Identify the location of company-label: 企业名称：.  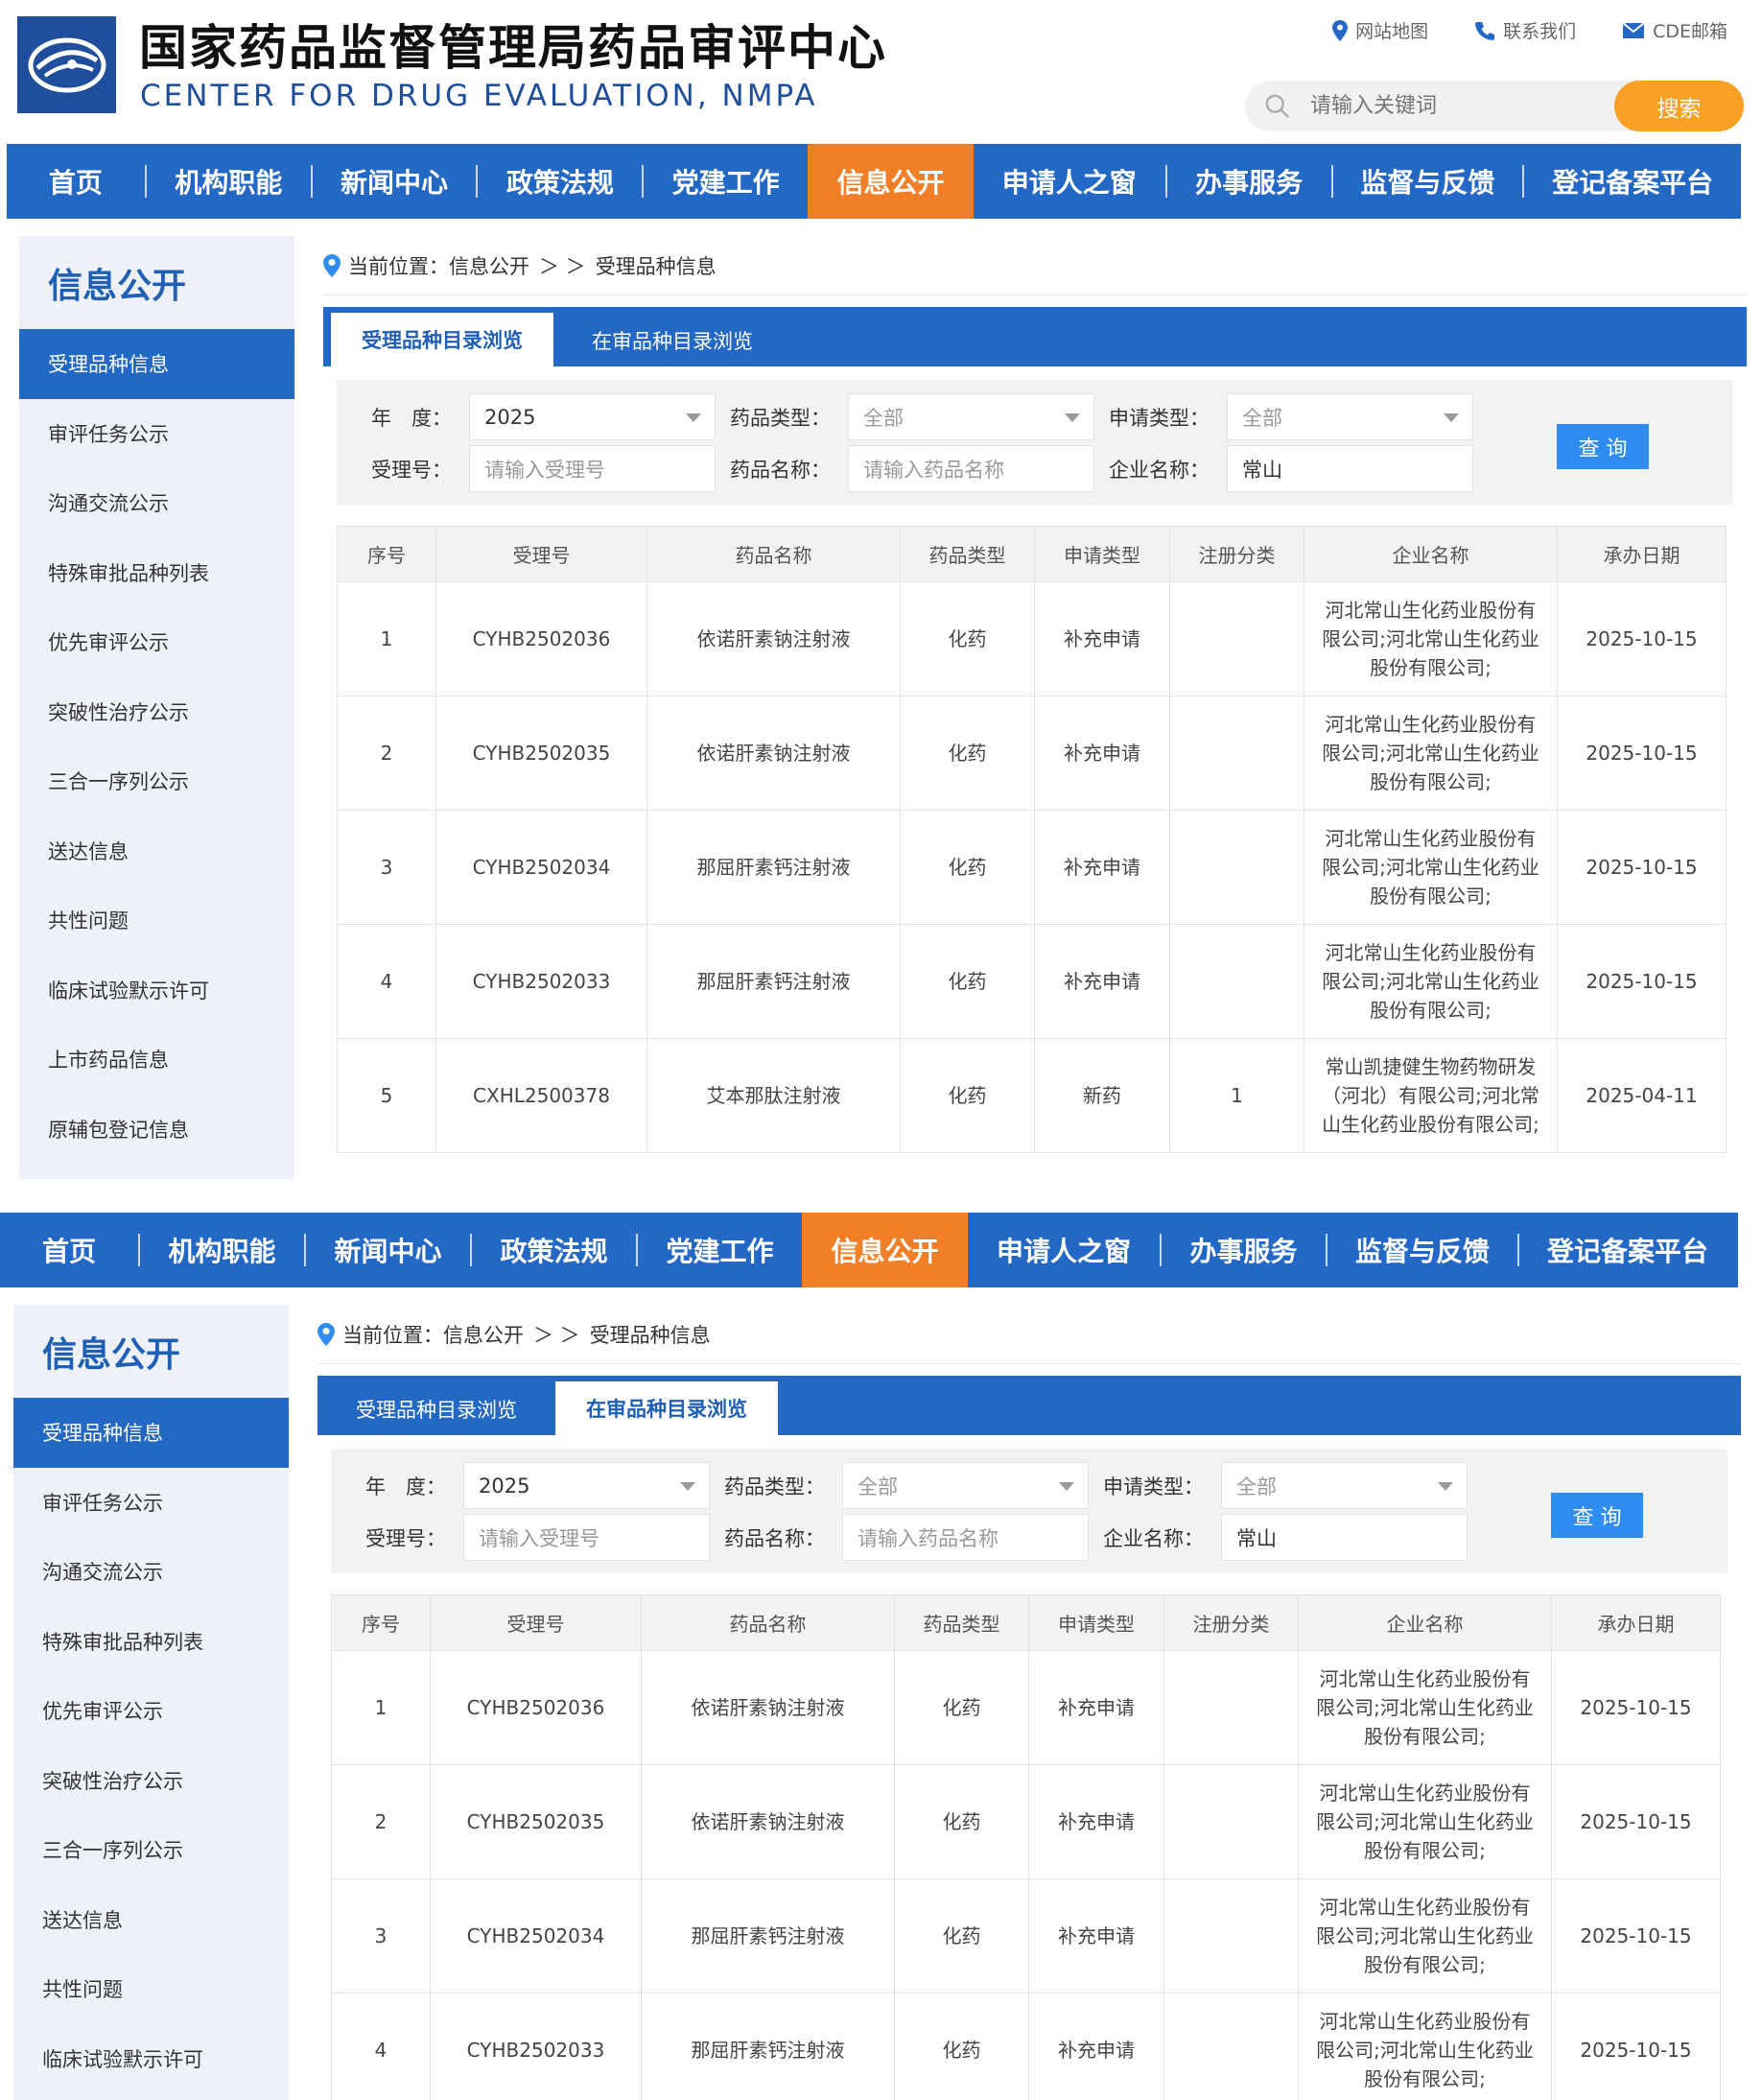
(1159, 470).